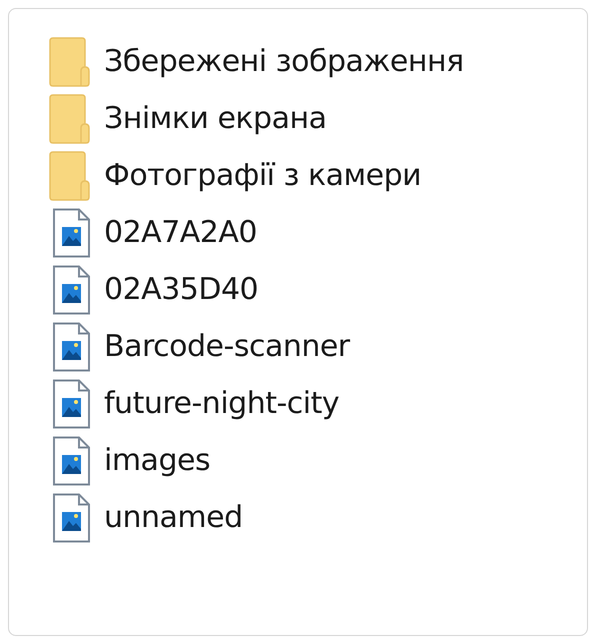 Image resolution: width=596 pixels, height=644 pixels. I want to click on file-name: 02A7A2A0, so click(181, 232).